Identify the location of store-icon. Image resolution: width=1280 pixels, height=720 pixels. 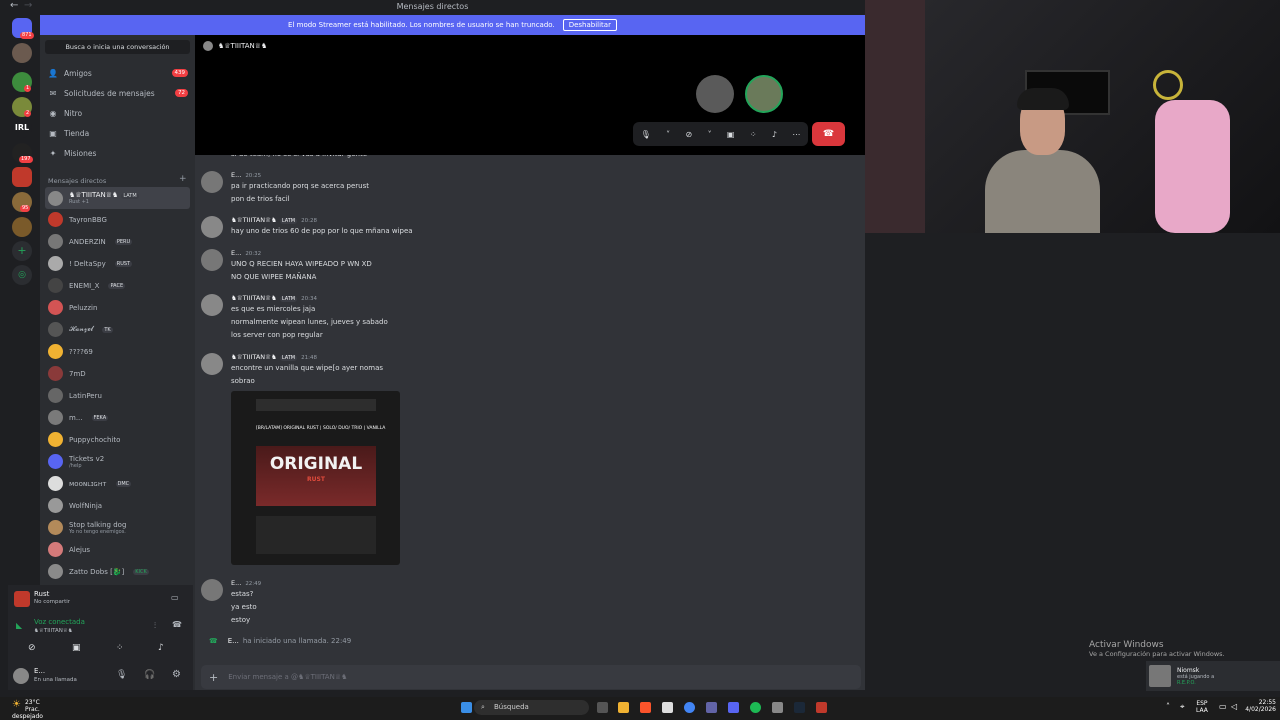
(667, 707).